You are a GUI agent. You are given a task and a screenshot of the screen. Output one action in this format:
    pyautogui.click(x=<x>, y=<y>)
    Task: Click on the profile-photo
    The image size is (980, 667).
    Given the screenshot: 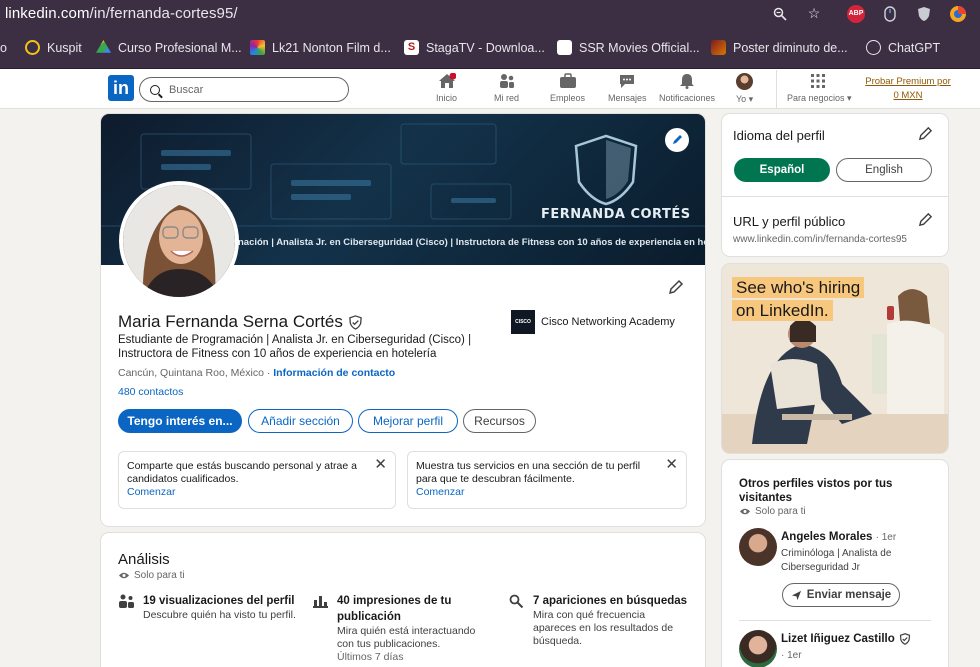 What is the action you would take?
    pyautogui.click(x=179, y=241)
    